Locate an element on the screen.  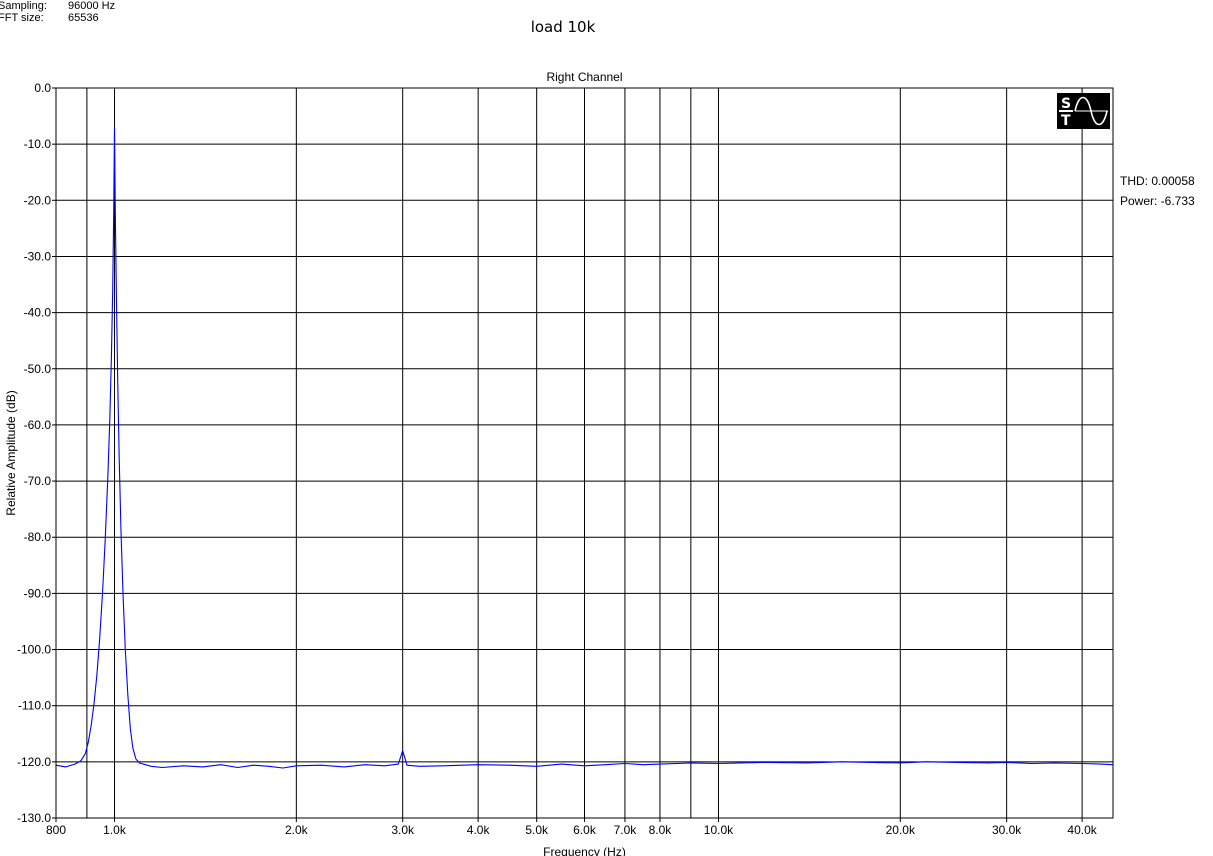
x-tick-label: 4.0k is located at coordinates (479, 830).